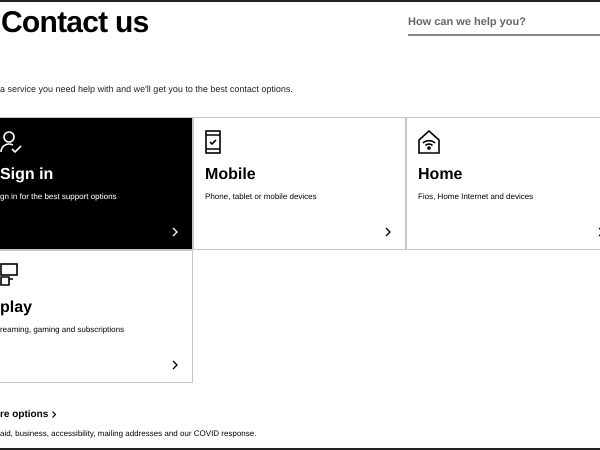 The image size is (600, 450). What do you see at coordinates (11, 142) in the screenshot?
I see `user-check-icon` at bounding box center [11, 142].